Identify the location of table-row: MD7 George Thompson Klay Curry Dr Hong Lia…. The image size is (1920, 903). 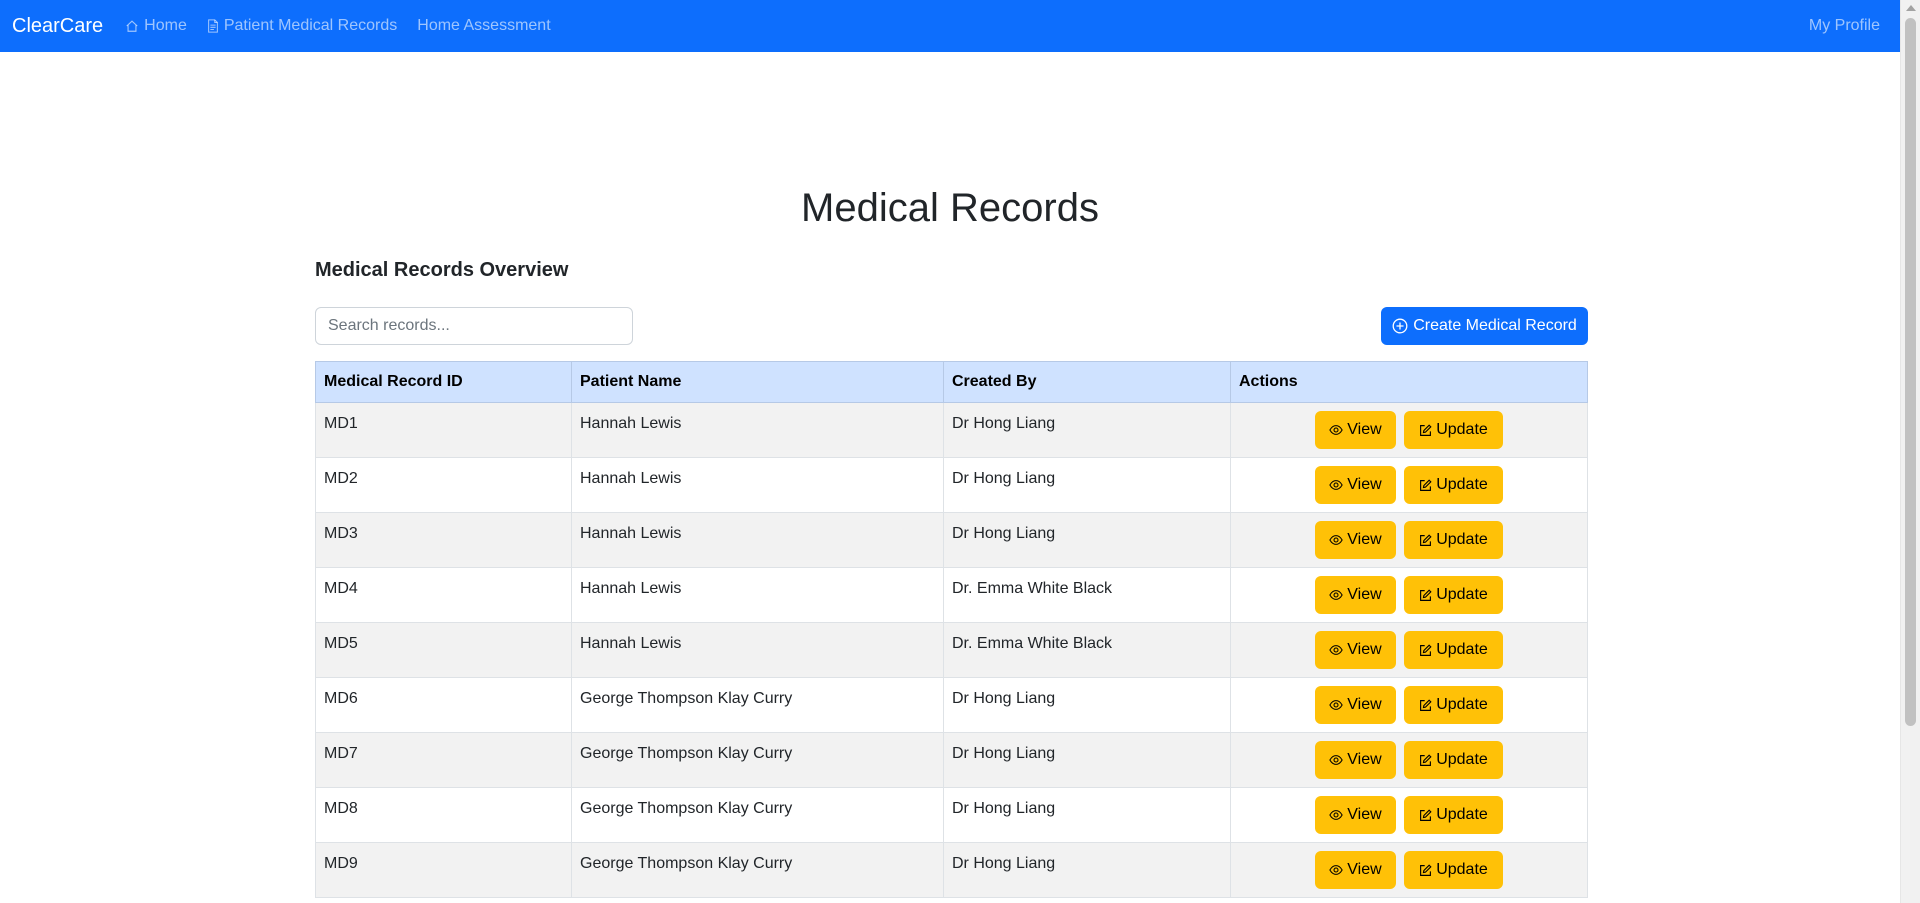
(951, 760).